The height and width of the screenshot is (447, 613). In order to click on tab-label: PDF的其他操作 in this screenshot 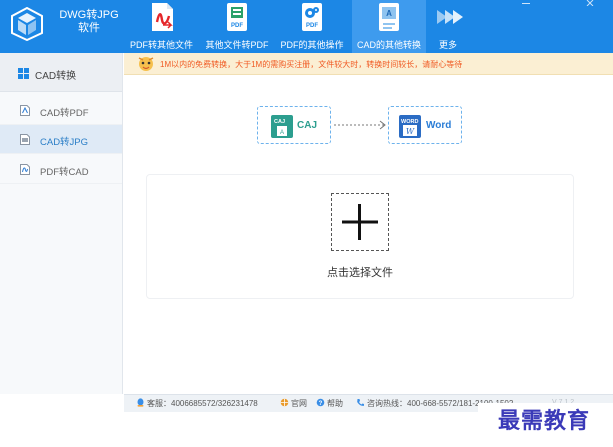, I will do `click(312, 45)`.